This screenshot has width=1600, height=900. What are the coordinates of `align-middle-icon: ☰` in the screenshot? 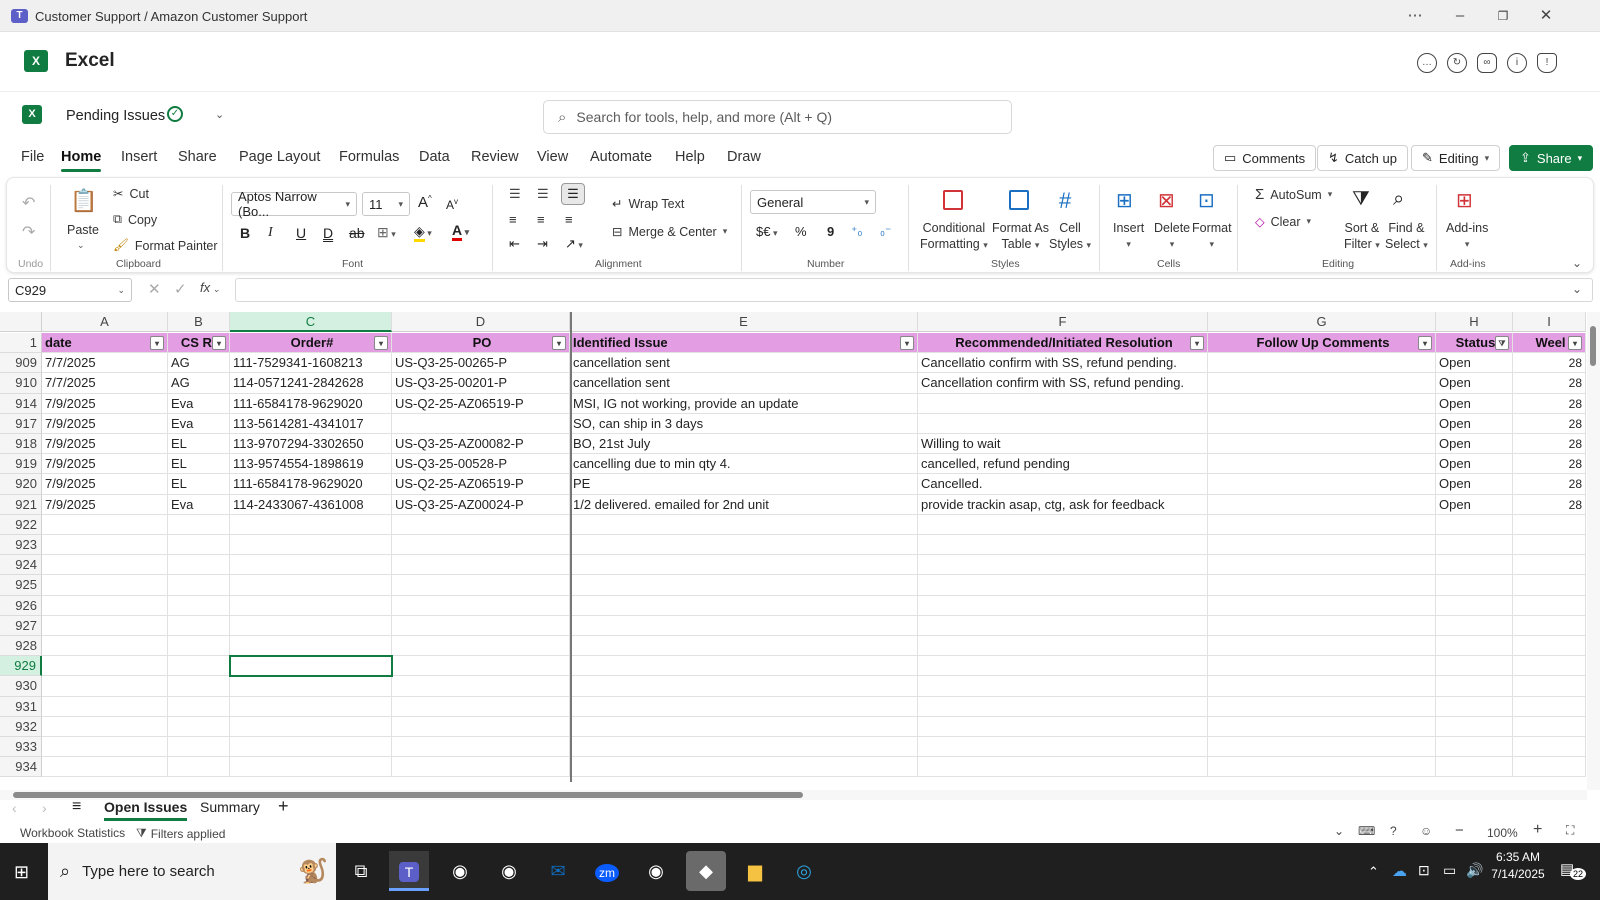 It's located at (543, 194).